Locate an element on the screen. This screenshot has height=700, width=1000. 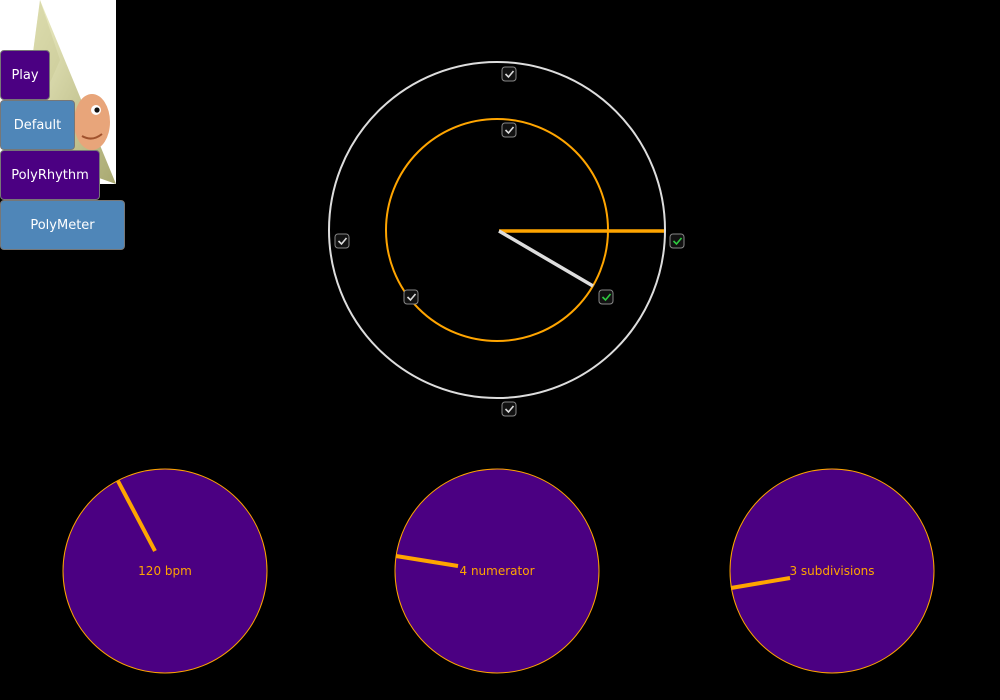
subdivisions-dial is located at coordinates (832, 571).